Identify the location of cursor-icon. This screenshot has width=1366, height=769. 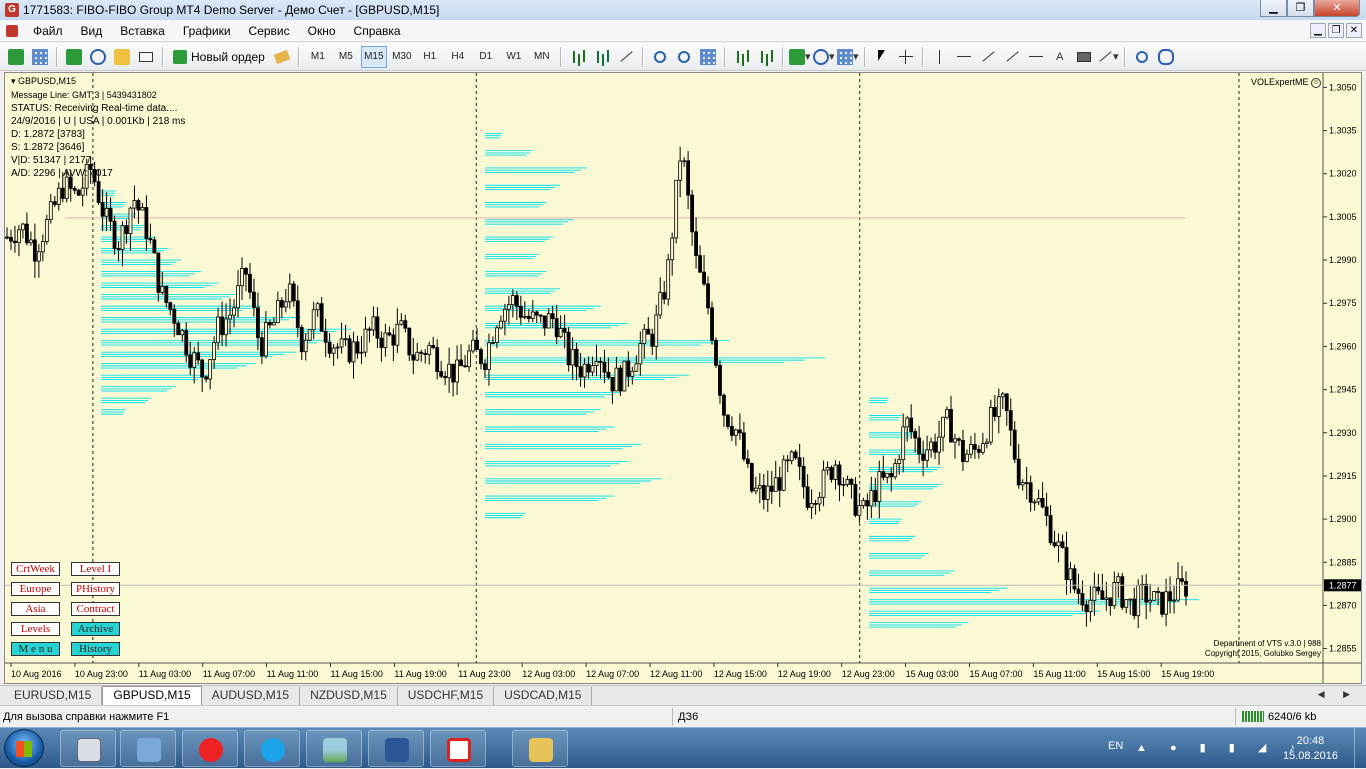
(882, 57).